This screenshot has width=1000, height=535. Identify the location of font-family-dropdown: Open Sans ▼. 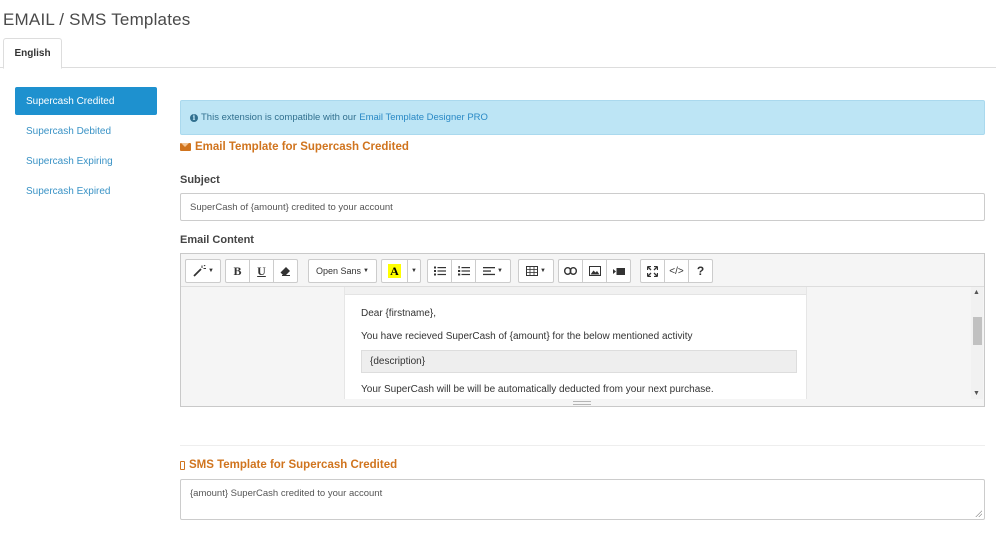
(342, 271).